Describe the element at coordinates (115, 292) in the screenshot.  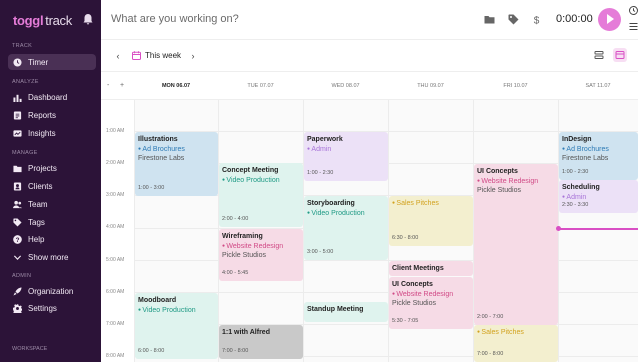
I see `time-label: 6:00 AM` at that location.